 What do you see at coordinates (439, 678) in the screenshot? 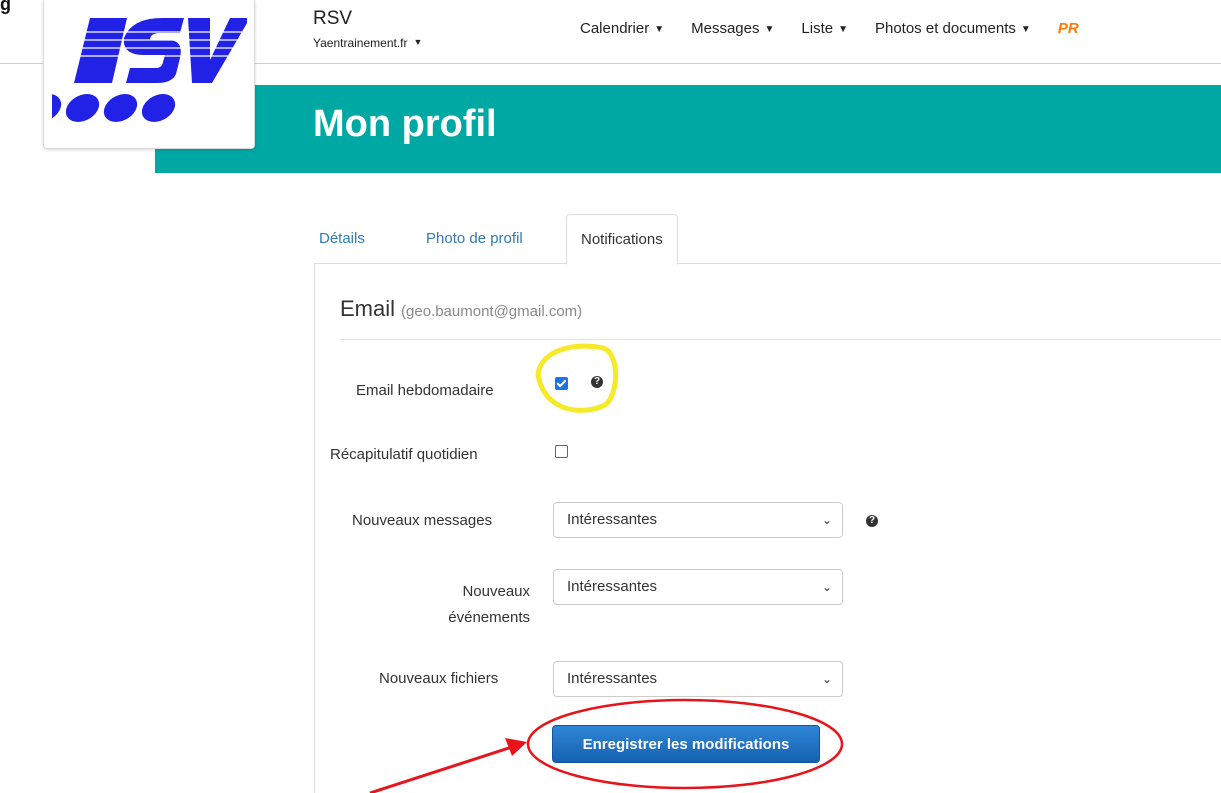
I see `new-files-label: Nouveaux fichiers` at bounding box center [439, 678].